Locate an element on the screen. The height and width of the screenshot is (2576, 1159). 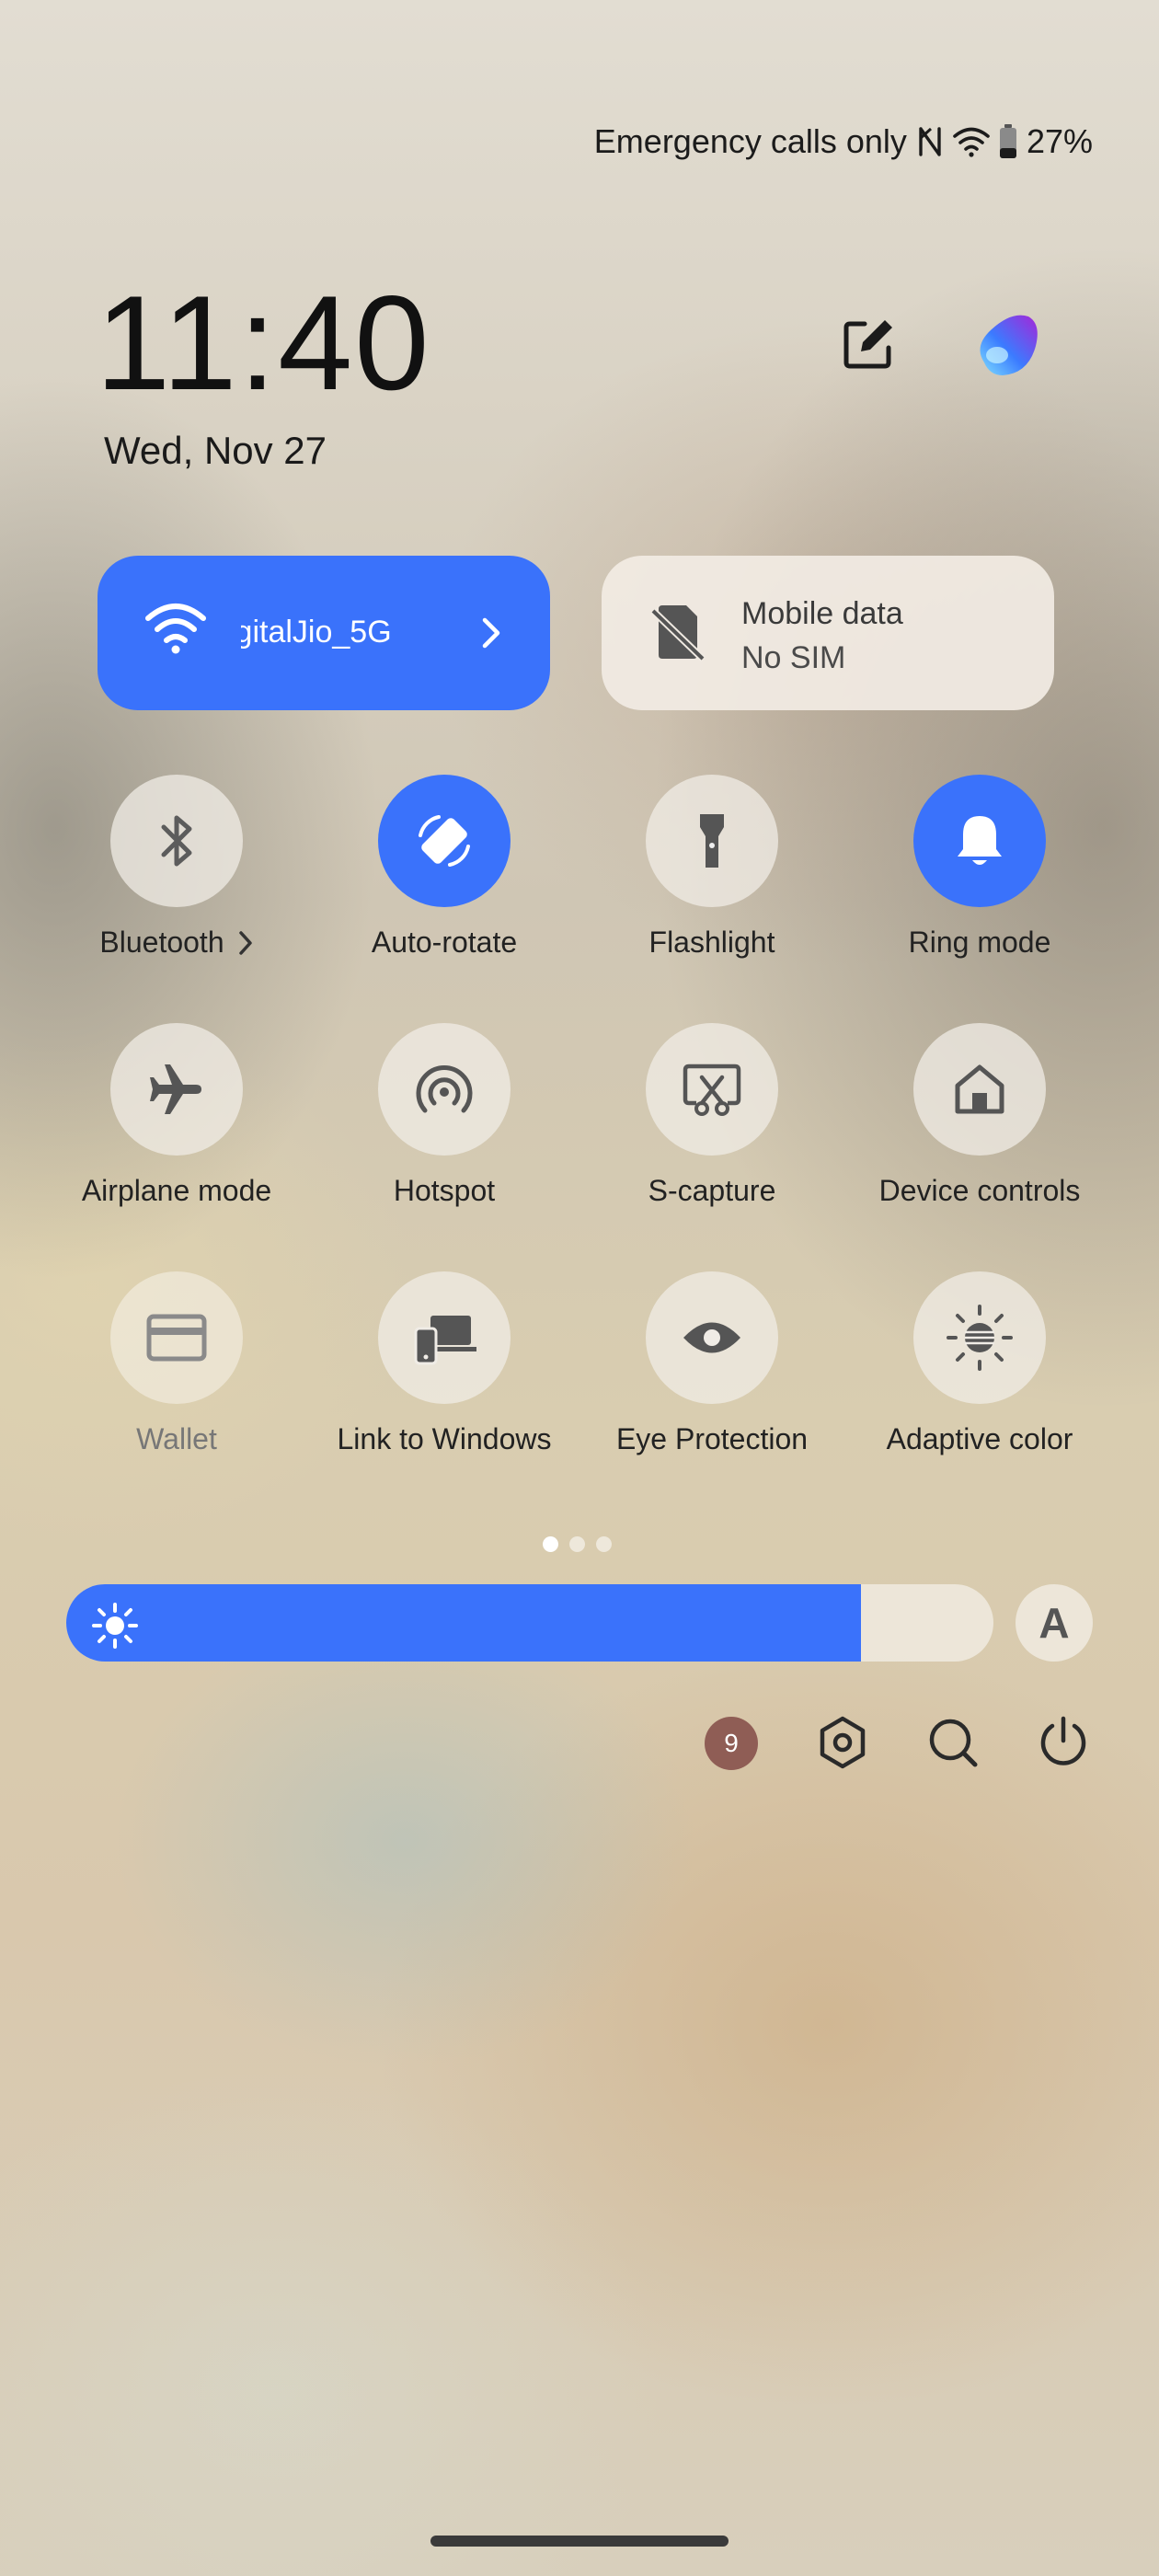
home-icon is located at coordinates (979, 1089).